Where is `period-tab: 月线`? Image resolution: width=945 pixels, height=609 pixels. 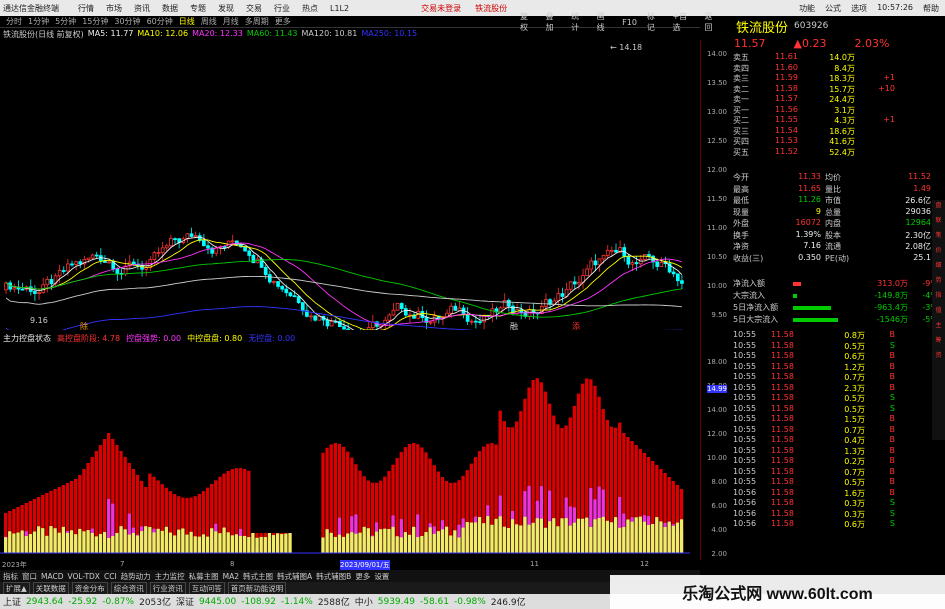 period-tab: 月线 is located at coordinates (231, 21).